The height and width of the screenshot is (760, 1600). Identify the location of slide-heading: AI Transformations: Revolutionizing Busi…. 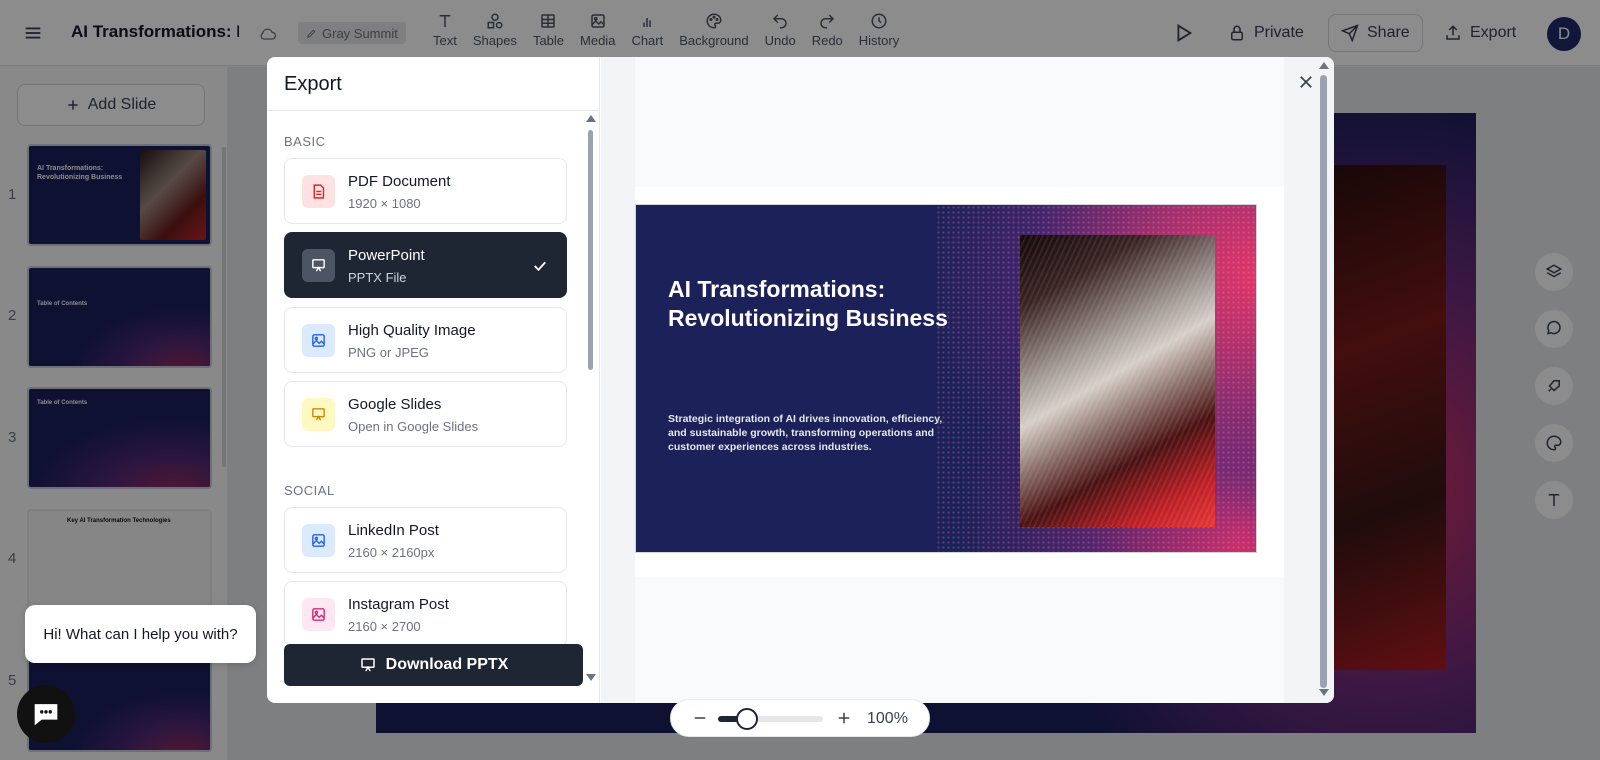
(808, 303).